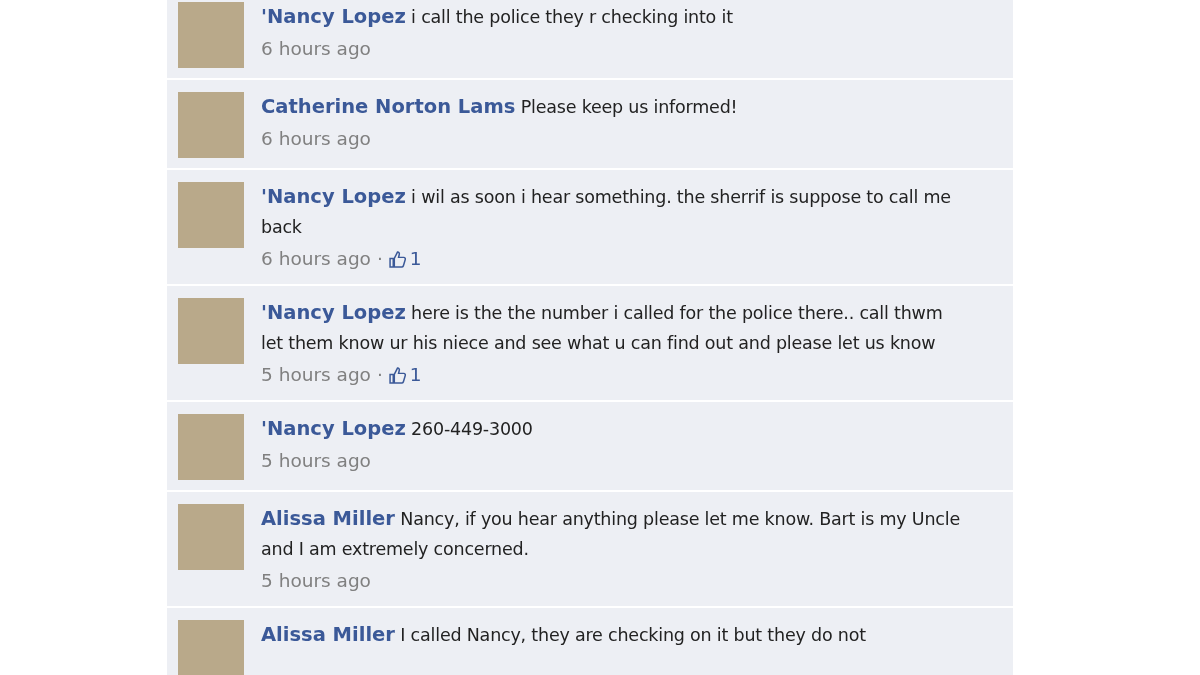  I want to click on comment-text: Alissa Miller Nancy, if you hear anything please let me know. Bart is my Uncle and I am extremely concerned., so click(611, 533).